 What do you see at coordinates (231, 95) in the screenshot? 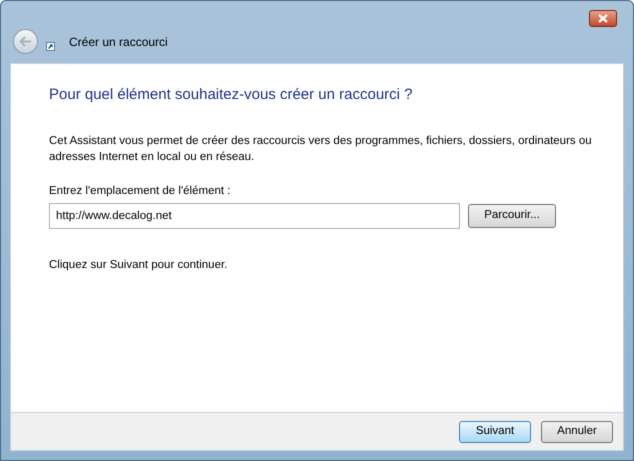
I see `page-heading: Pour quel élément souhaitez-vous créer un raccourci ?` at bounding box center [231, 95].